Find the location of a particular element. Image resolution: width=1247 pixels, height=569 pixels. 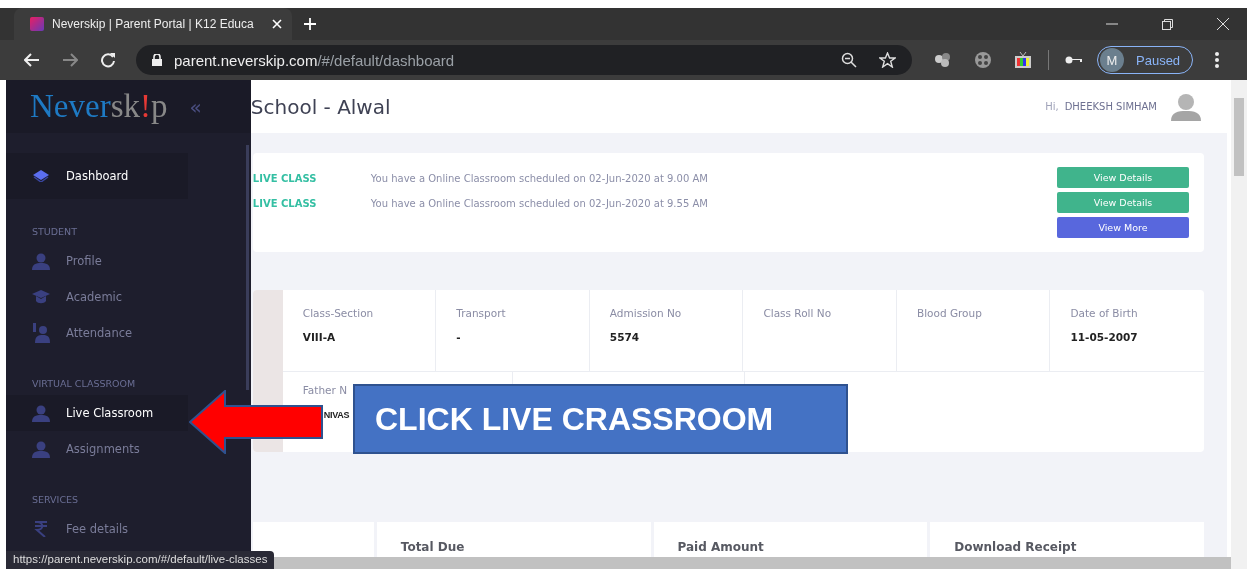

sidebar-item: Assignments is located at coordinates (97, 449).